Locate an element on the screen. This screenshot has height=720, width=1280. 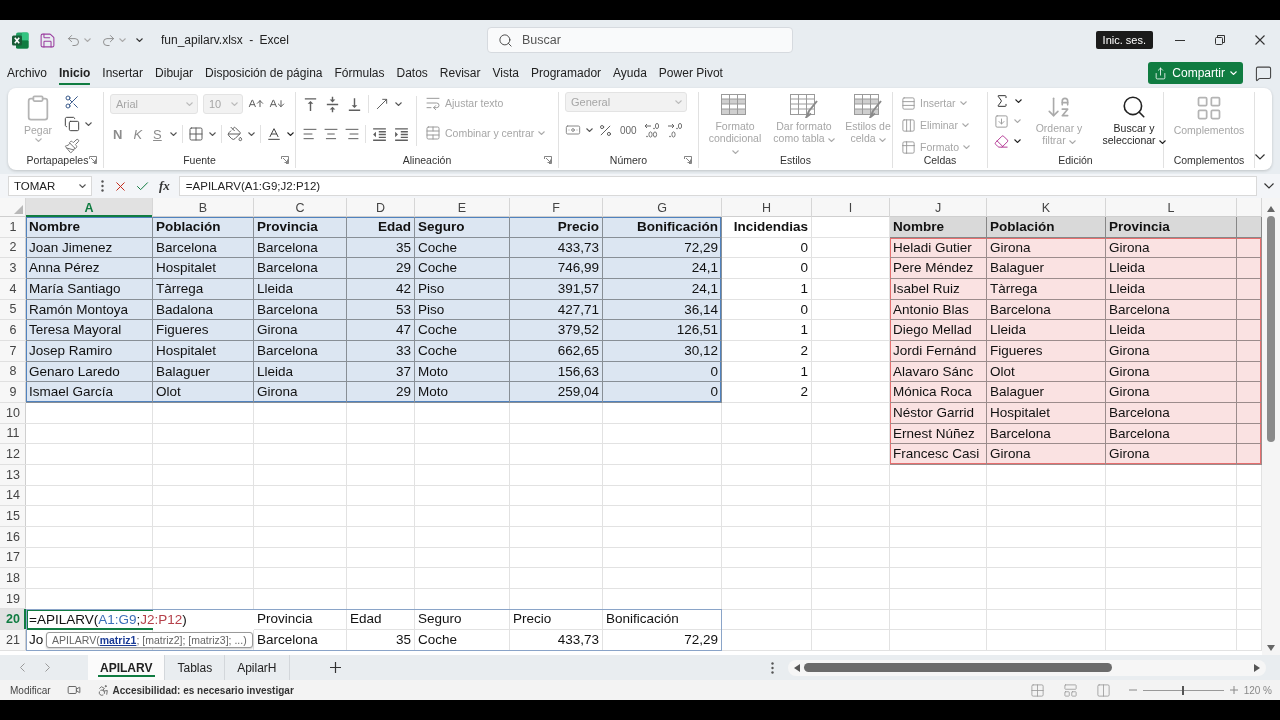
down-arrow-icon is located at coordinates (1271, 648).